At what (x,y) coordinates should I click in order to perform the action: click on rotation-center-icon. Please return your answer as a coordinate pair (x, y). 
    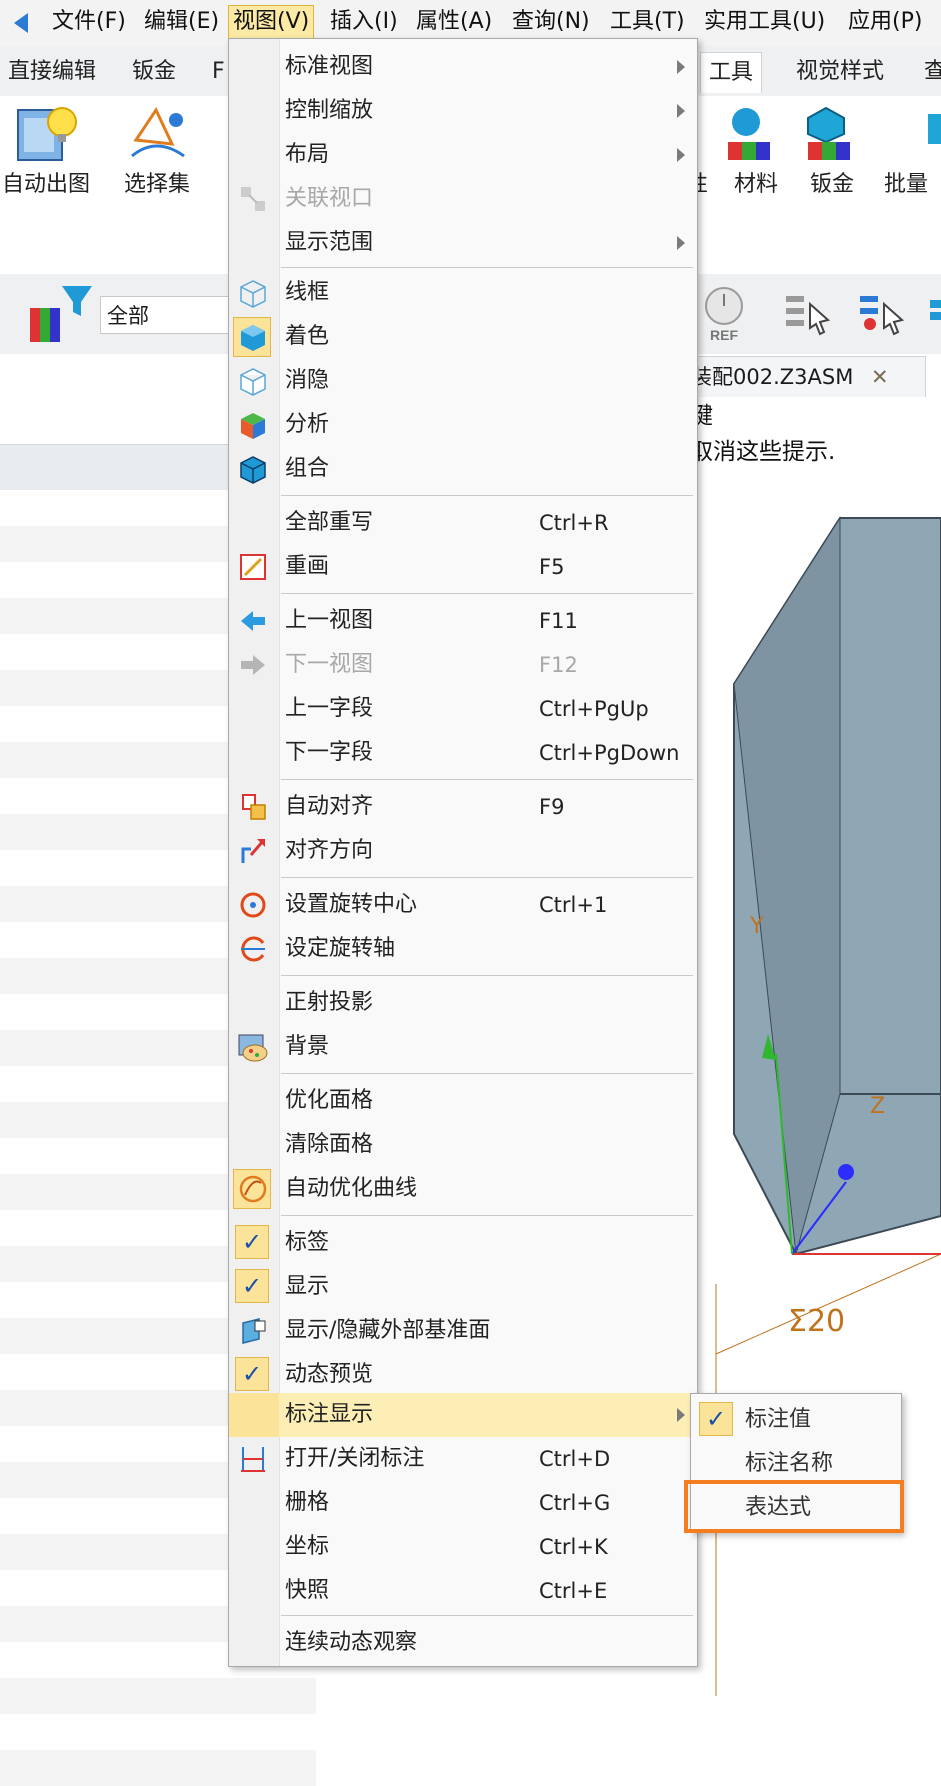
    Looking at the image, I should click on (253, 905).